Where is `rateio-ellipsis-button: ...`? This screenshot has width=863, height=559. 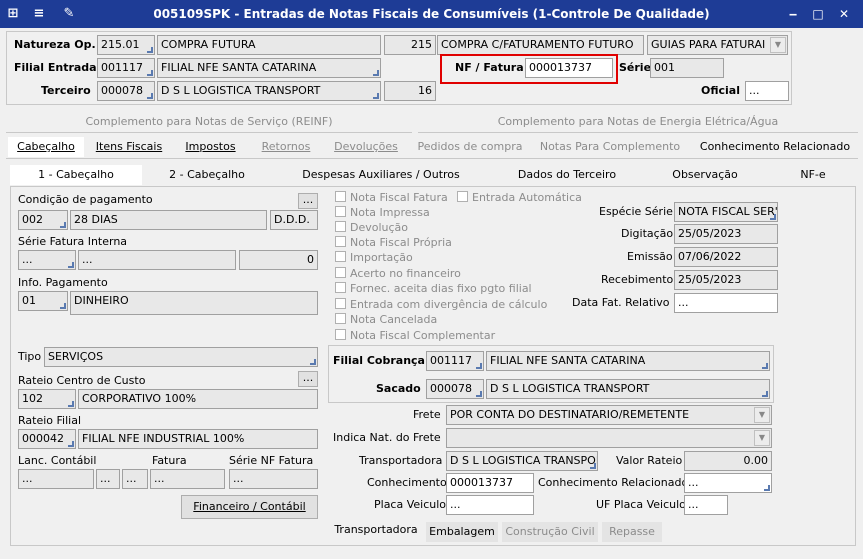
rateio-ellipsis-button: ... is located at coordinates (308, 379).